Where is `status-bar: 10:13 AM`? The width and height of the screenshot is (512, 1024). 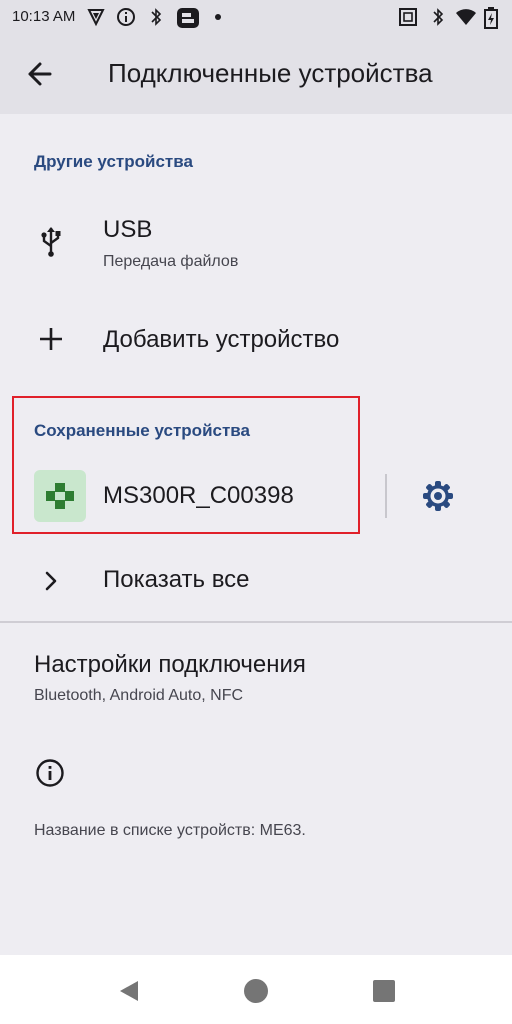 status-bar: 10:13 AM is located at coordinates (256, 17).